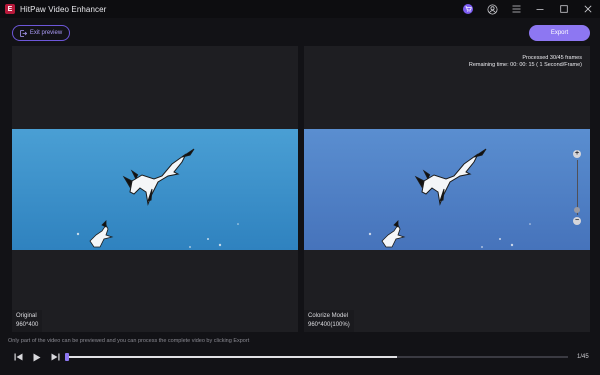  I want to click on close-icon, so click(588, 9).